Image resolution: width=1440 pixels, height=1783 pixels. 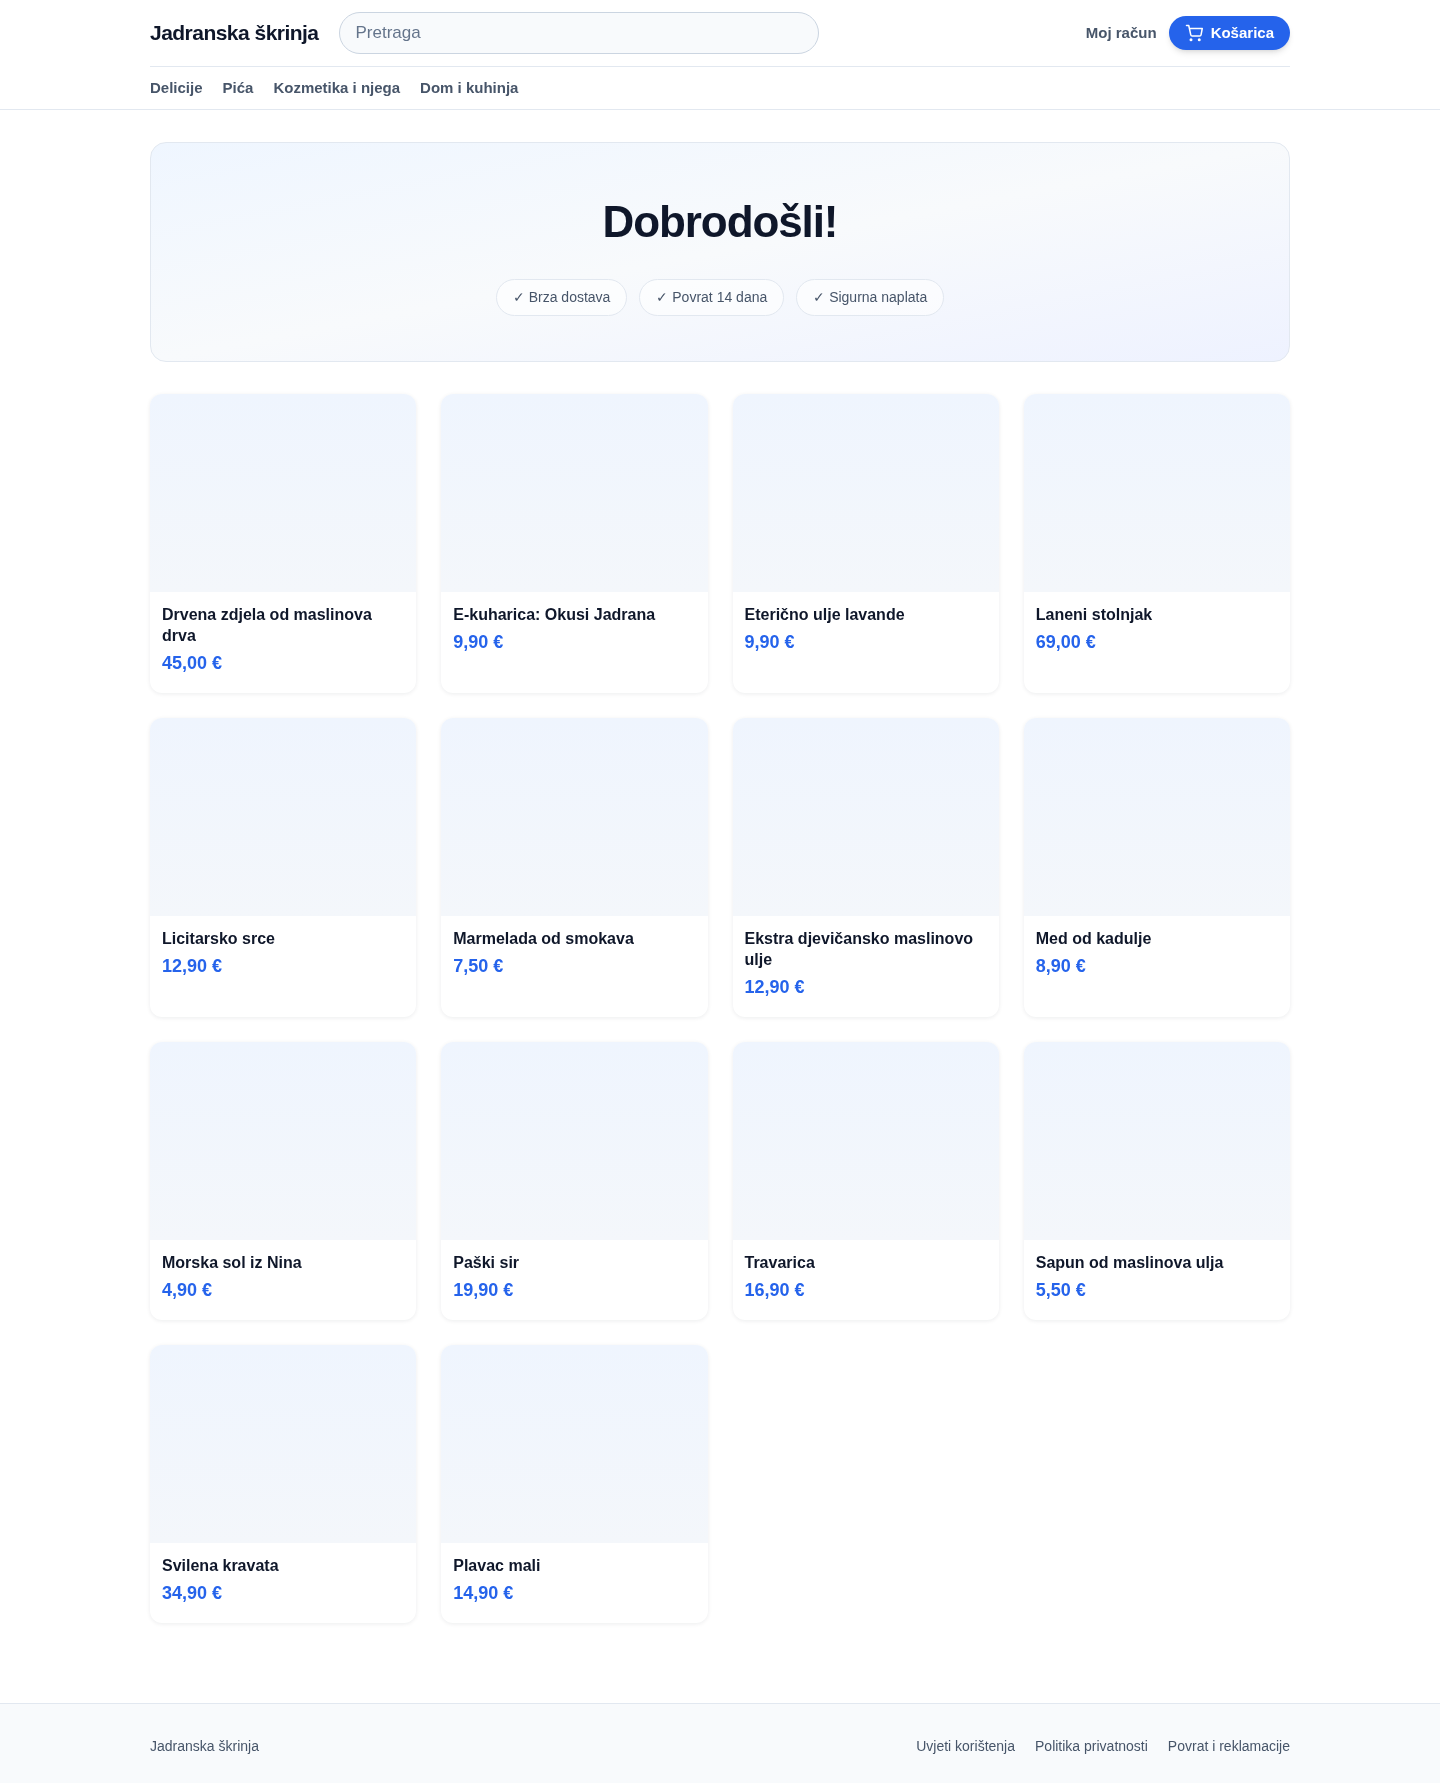 I want to click on hero-title: Dobrodošli!, so click(x=720, y=221).